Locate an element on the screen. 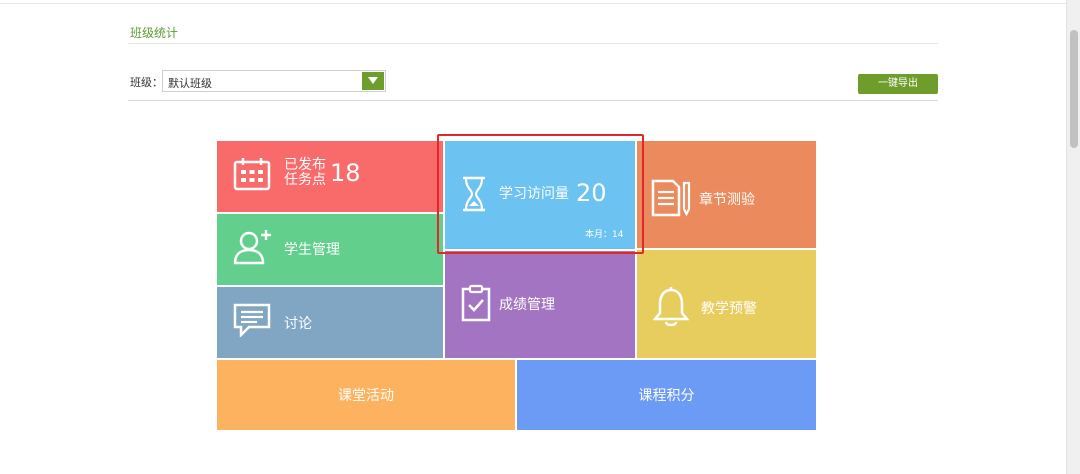  tile-warning-label: 教学预警 is located at coordinates (729, 309).